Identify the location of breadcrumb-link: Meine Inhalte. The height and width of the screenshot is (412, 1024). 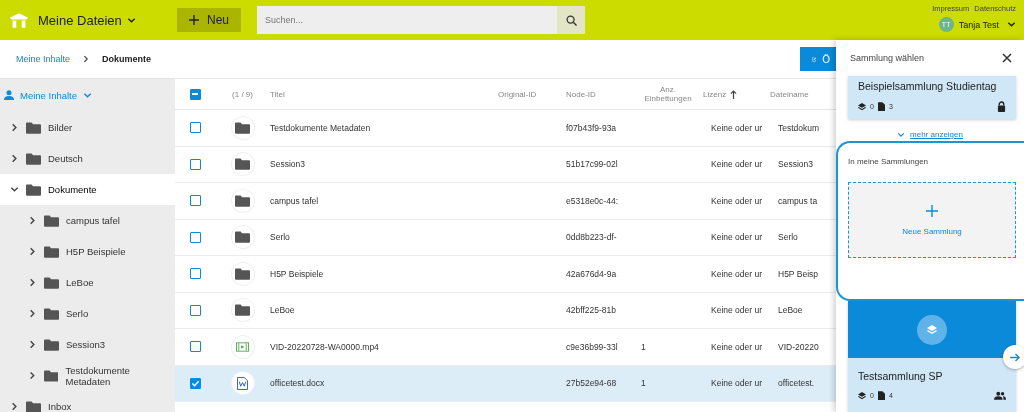
(43, 59).